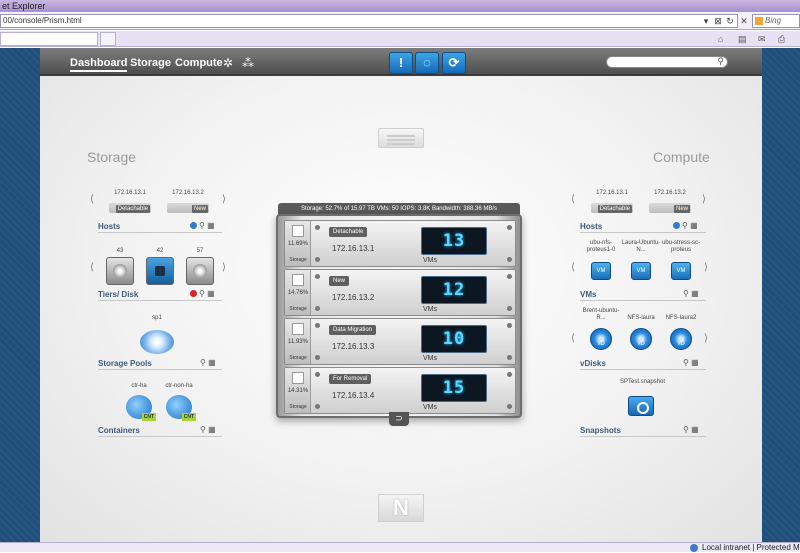  I want to click on node-storage-pct: 14.76%, so click(298, 293).